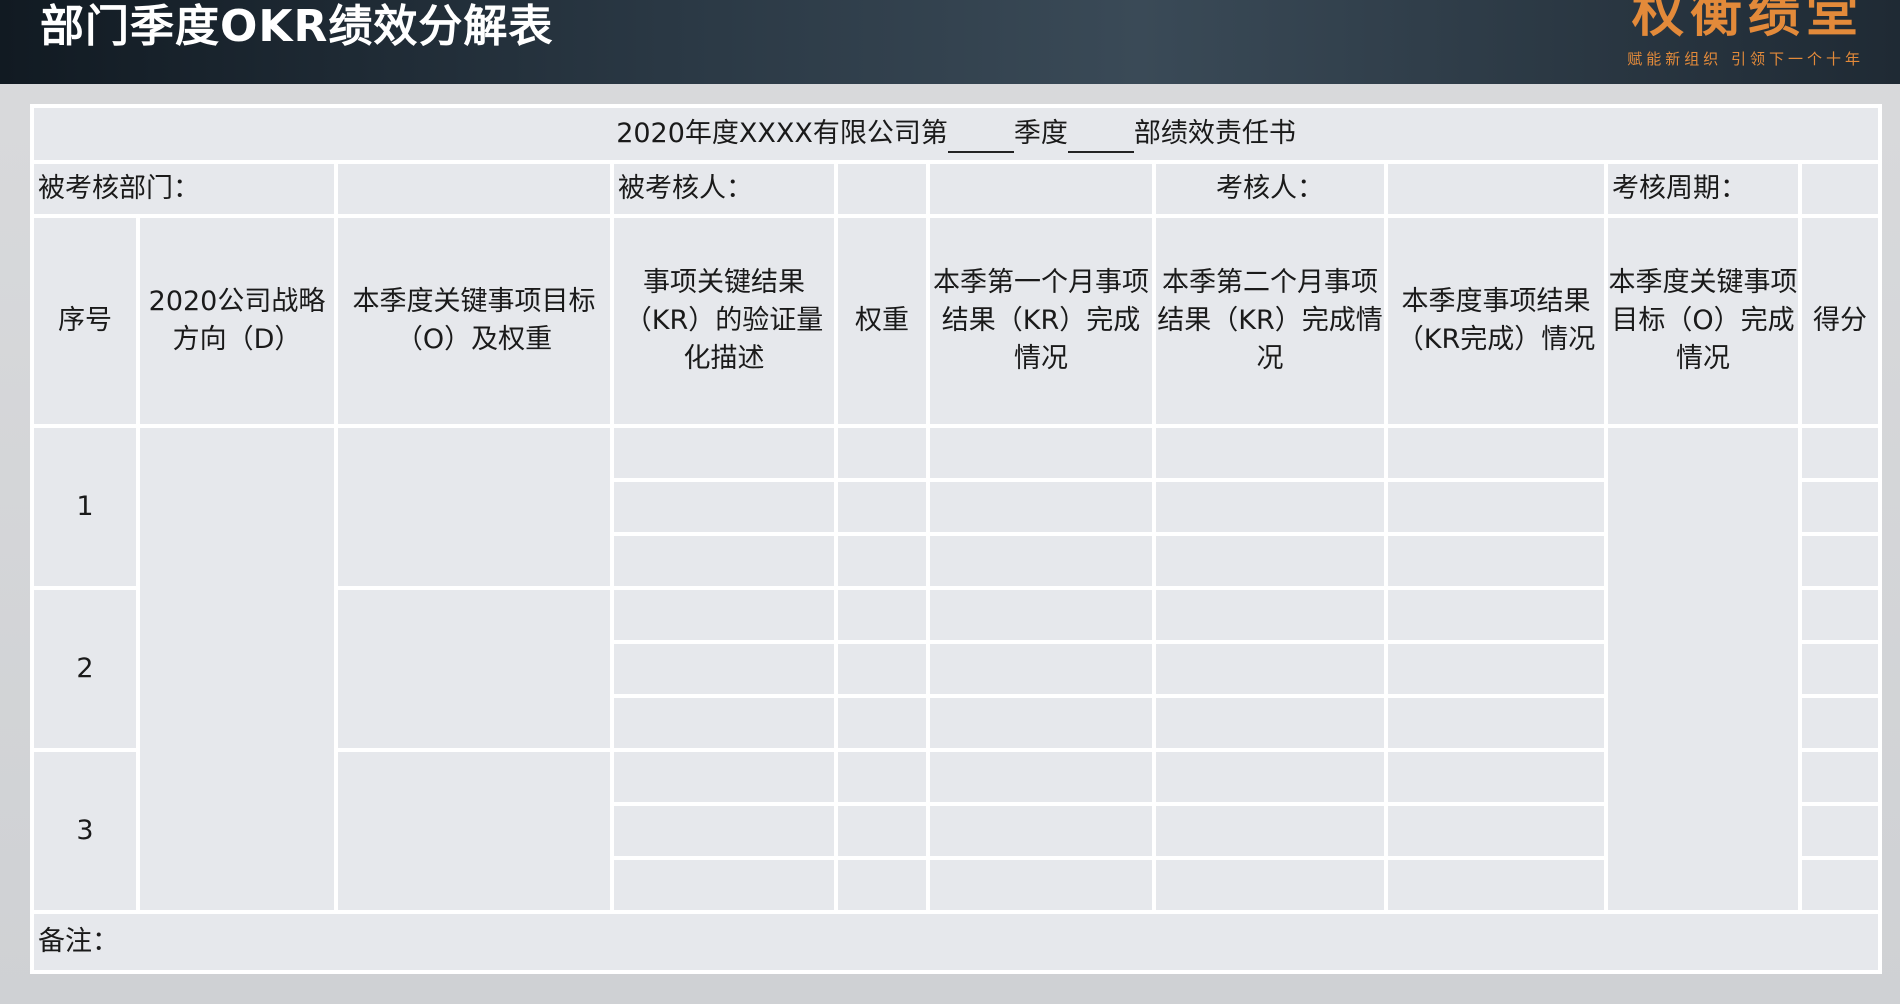 This screenshot has width=1900, height=1004. Describe the element at coordinates (1214, 133) in the screenshot. I see `title-suffix: 部绩效责任书` at that location.